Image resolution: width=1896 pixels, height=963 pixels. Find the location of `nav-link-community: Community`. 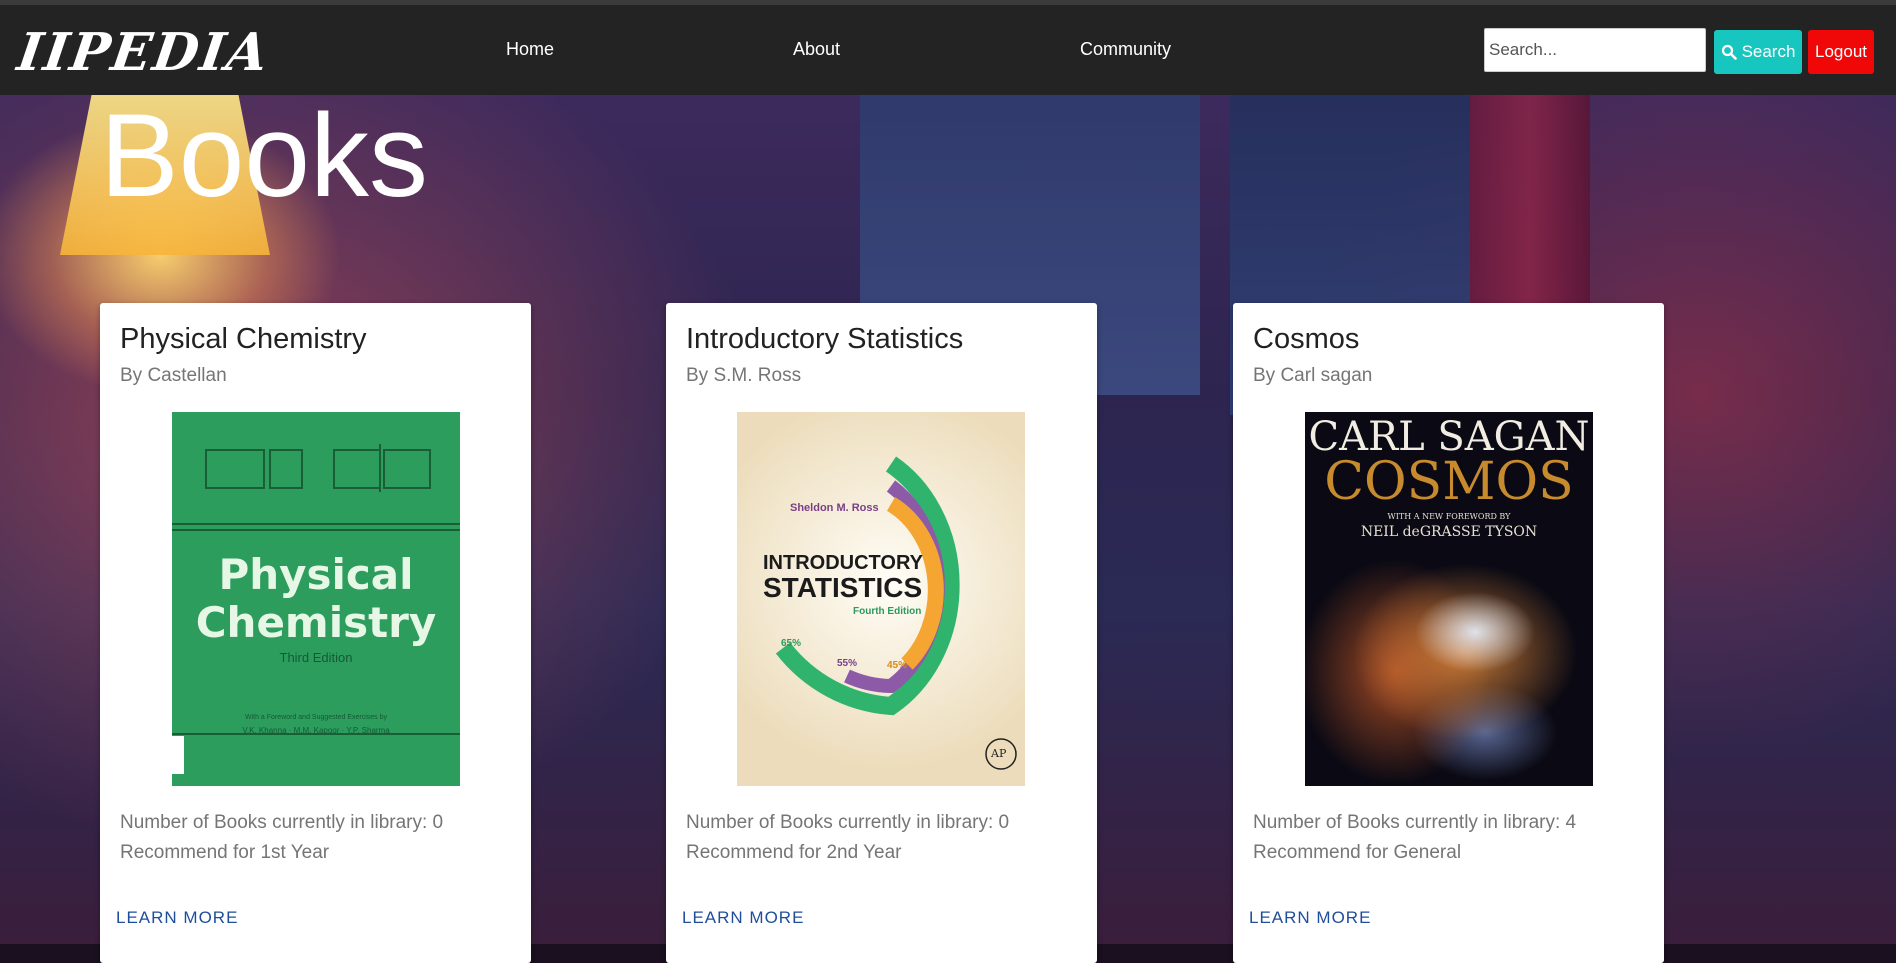

nav-link-community: Community is located at coordinates (1125, 49).